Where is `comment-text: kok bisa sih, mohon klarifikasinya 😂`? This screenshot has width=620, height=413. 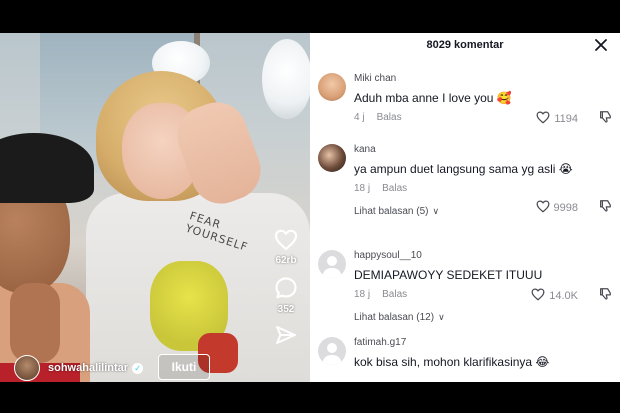 comment-text: kok bisa sih, mohon klarifikasinya 😂 is located at coordinates (452, 362).